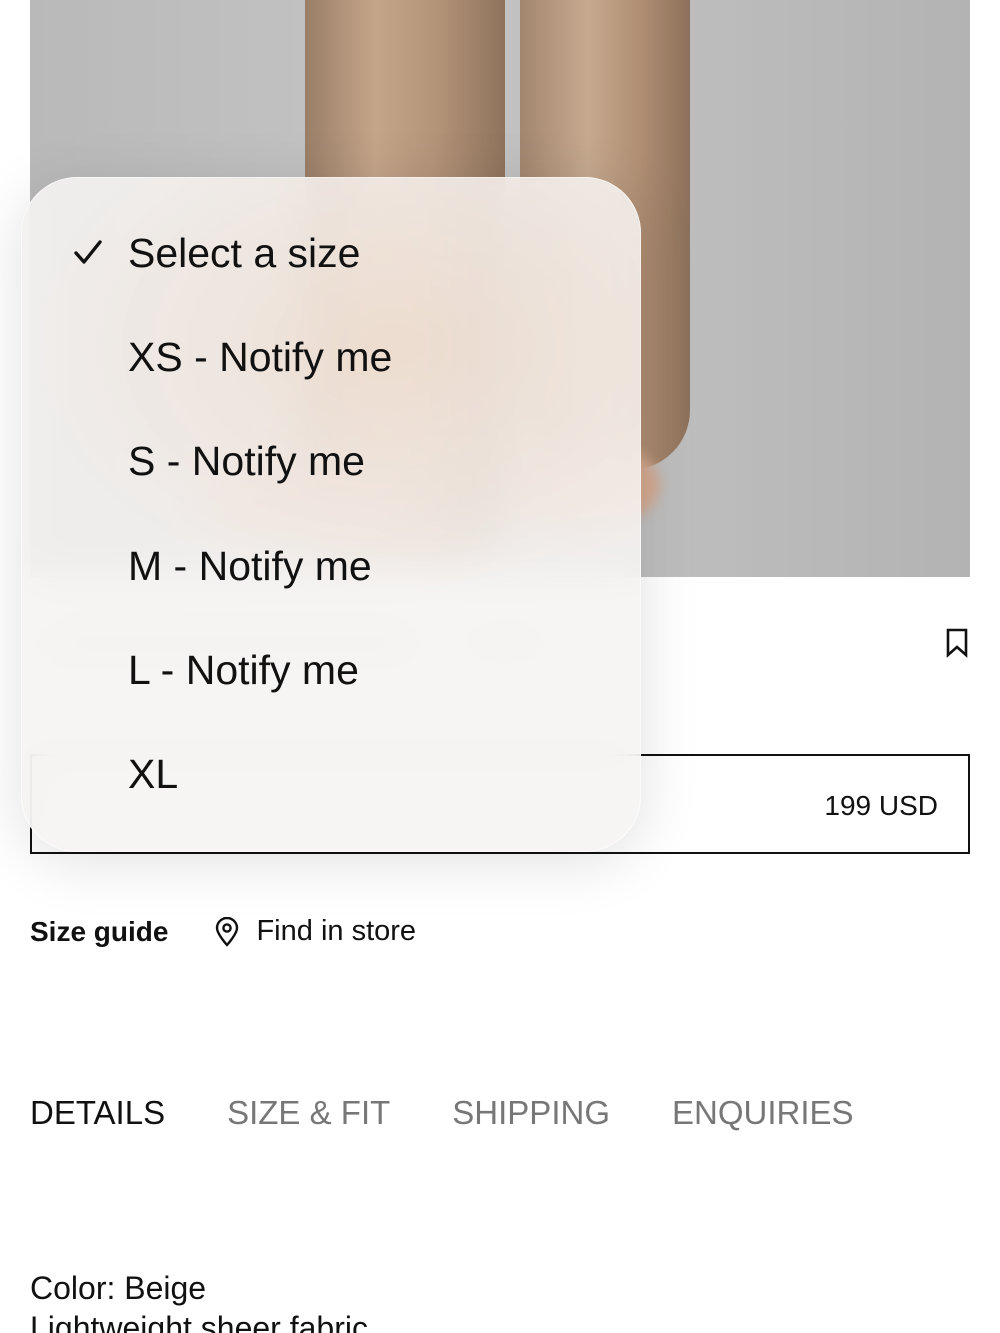 The width and height of the screenshot is (1000, 1333). I want to click on find-in-store-link: Find in store, so click(315, 931).